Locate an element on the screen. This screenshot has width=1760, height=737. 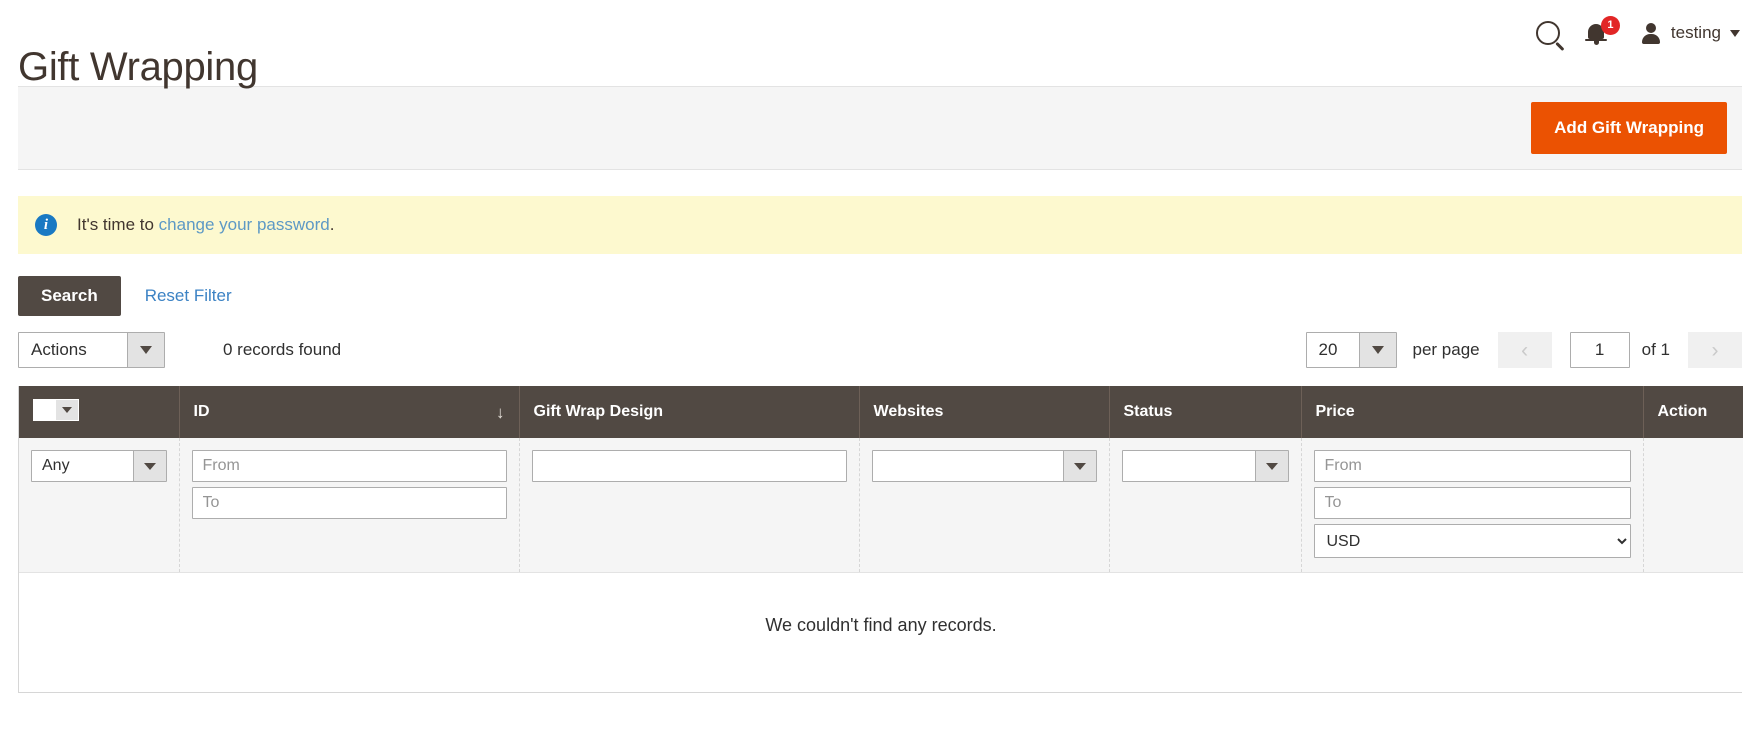
per-page-select: 20 is located at coordinates (1351, 350).